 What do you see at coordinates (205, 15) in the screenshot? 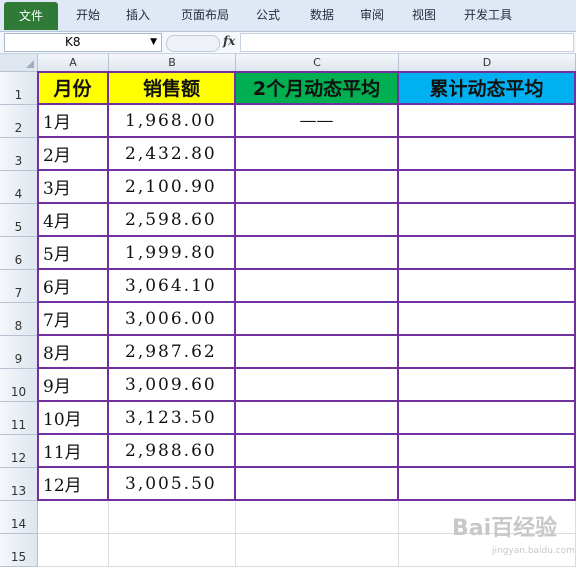
I see `ribbon-tab-3: 页面布局` at bounding box center [205, 15].